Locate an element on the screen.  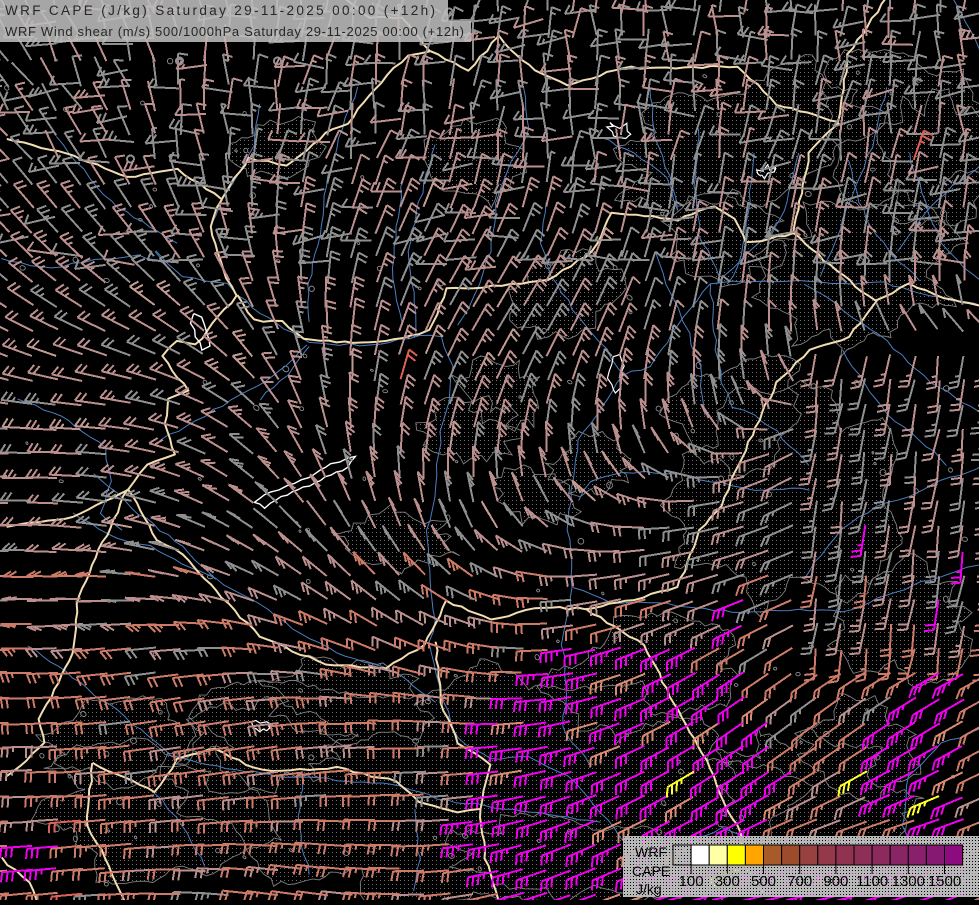
svg-text: 1500 is located at coordinates (944, 881).